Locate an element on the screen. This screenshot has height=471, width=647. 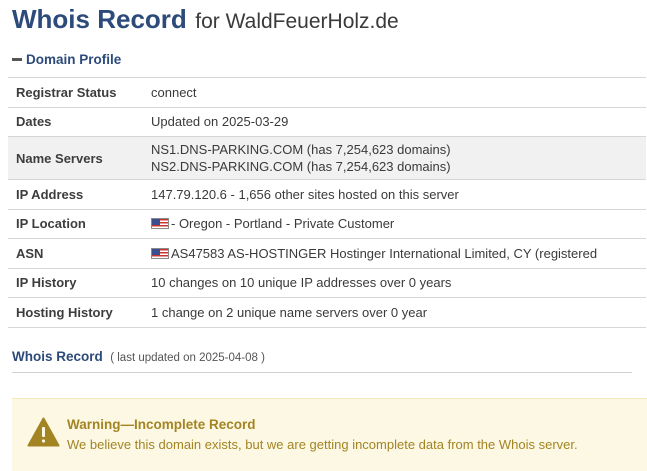
page-title-main: Whois Record is located at coordinates (99, 19).